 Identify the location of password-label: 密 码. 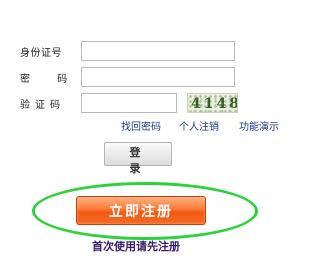
(50, 79).